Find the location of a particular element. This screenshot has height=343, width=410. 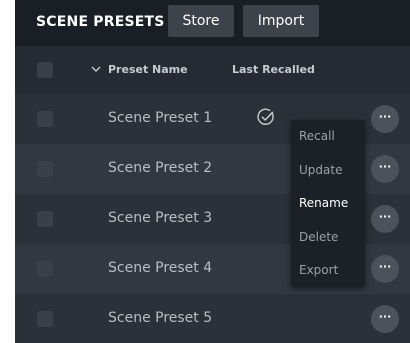

column-preset-name: Preset Name is located at coordinates (148, 69).